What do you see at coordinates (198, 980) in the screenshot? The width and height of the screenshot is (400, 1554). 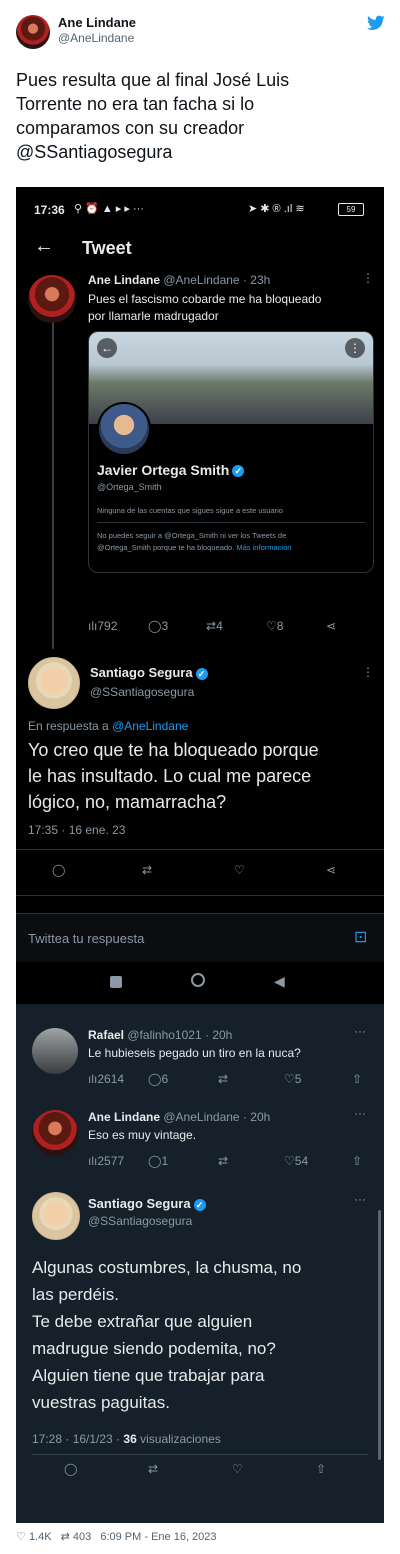 I see `home-icon` at bounding box center [198, 980].